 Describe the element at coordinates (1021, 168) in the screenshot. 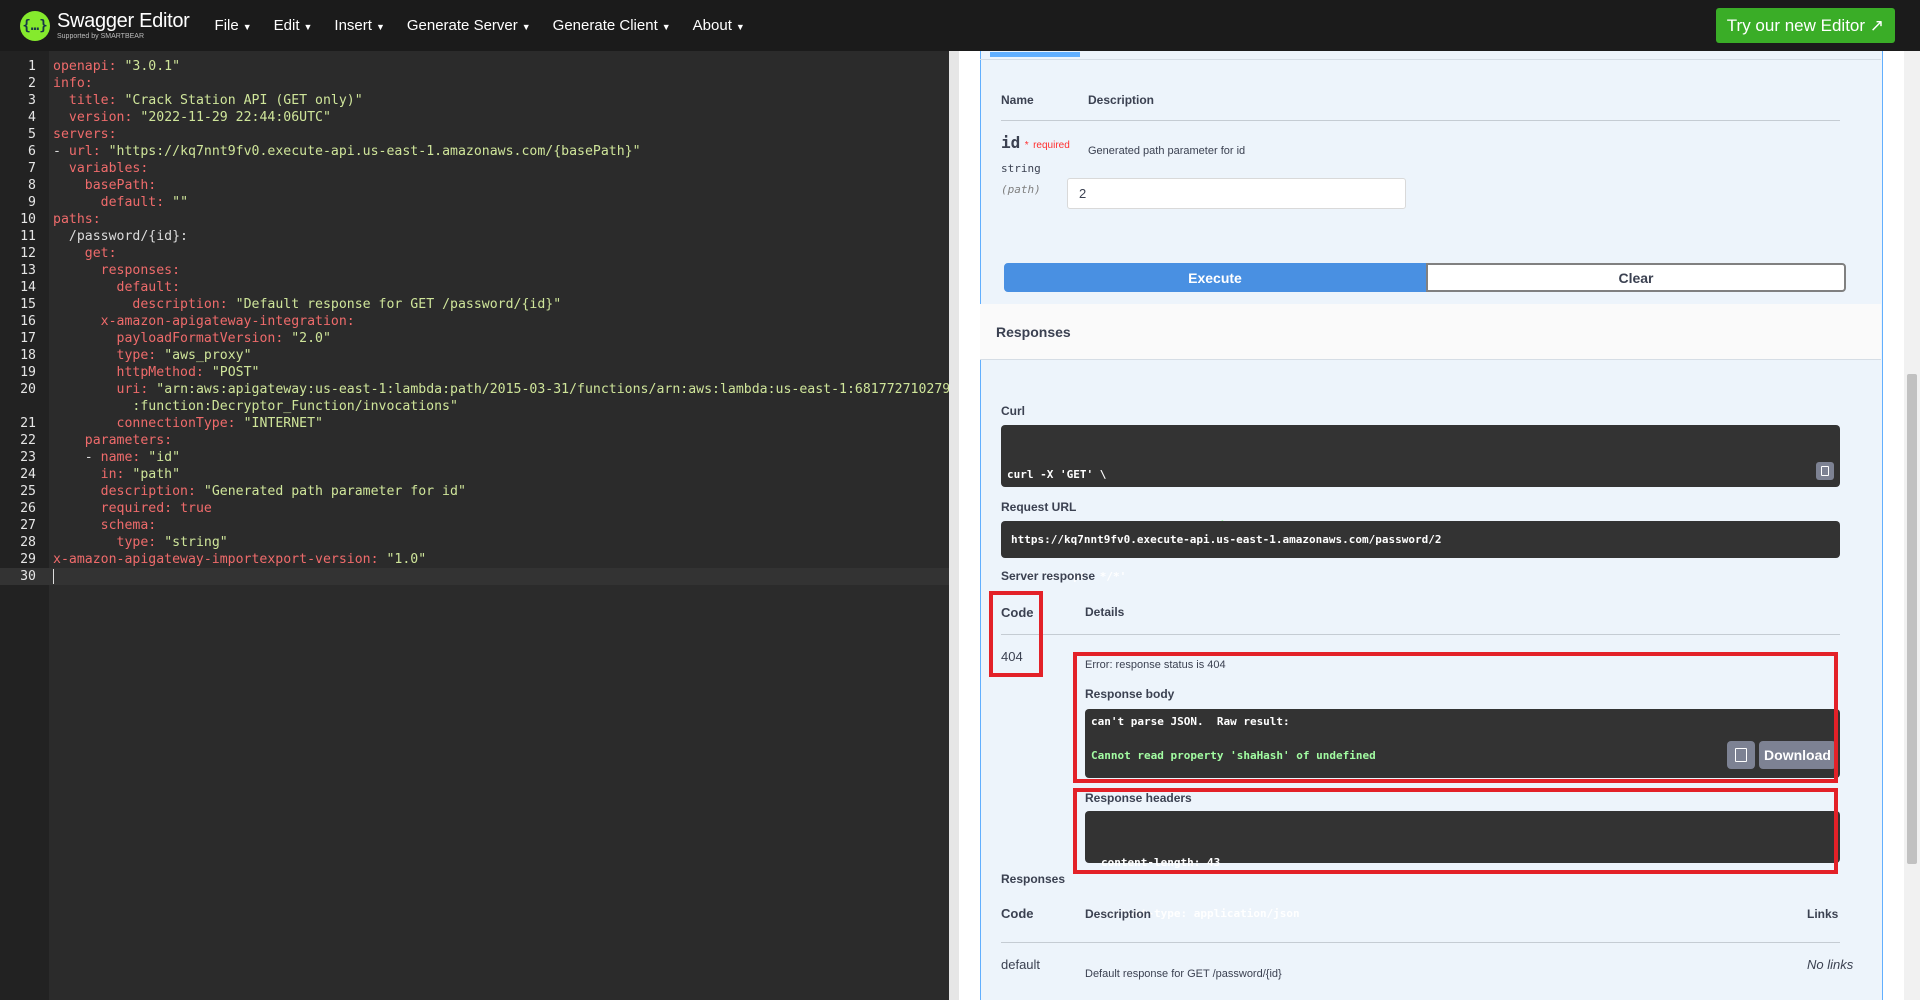

I see `param-type: string` at that location.